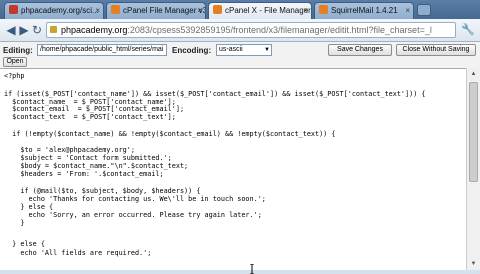 The image size is (480, 274). I want to click on url-host: phpacademy.org, so click(94, 30).